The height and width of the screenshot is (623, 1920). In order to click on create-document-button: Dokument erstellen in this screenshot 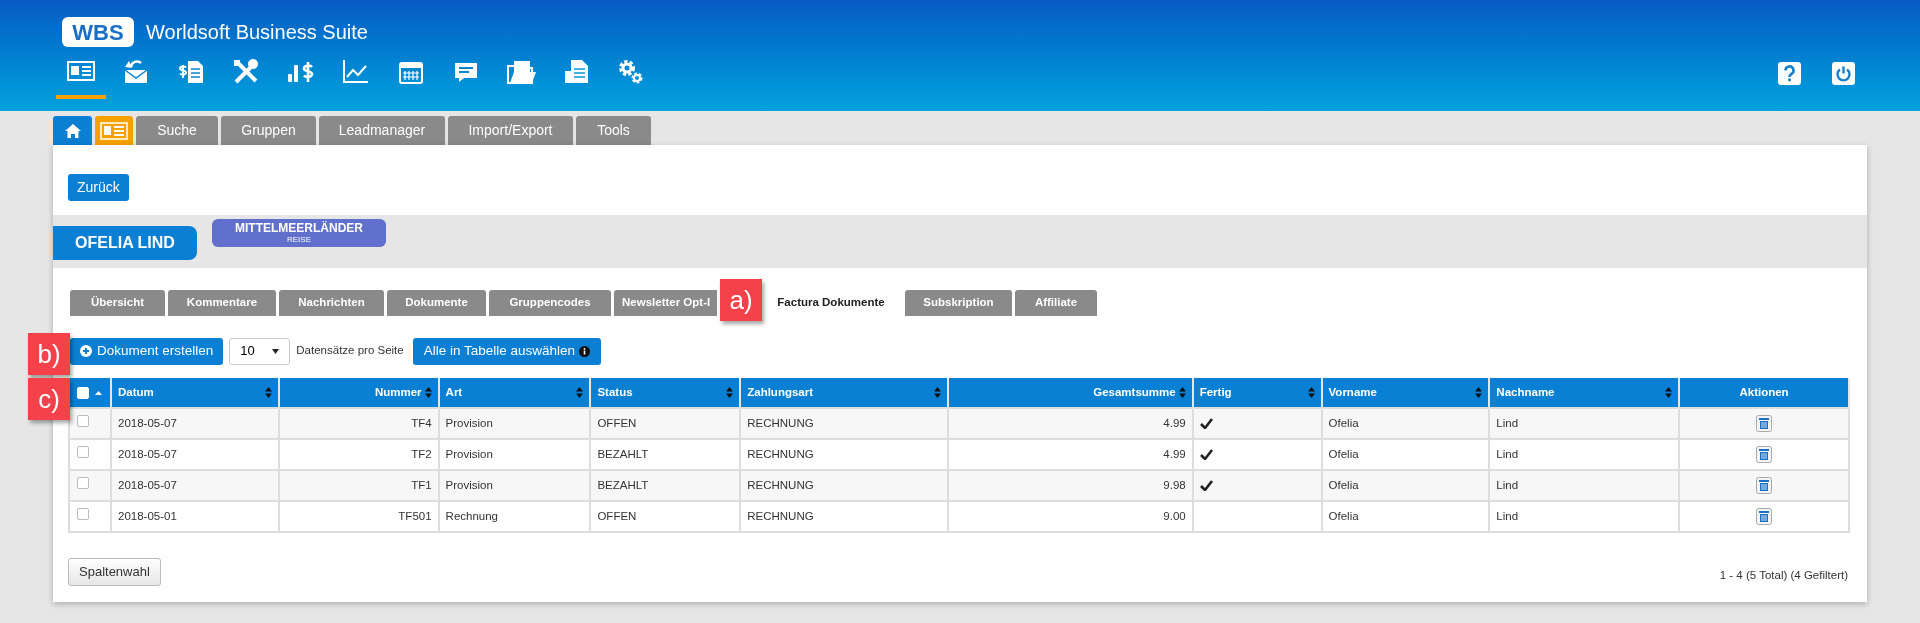, I will do `click(147, 351)`.